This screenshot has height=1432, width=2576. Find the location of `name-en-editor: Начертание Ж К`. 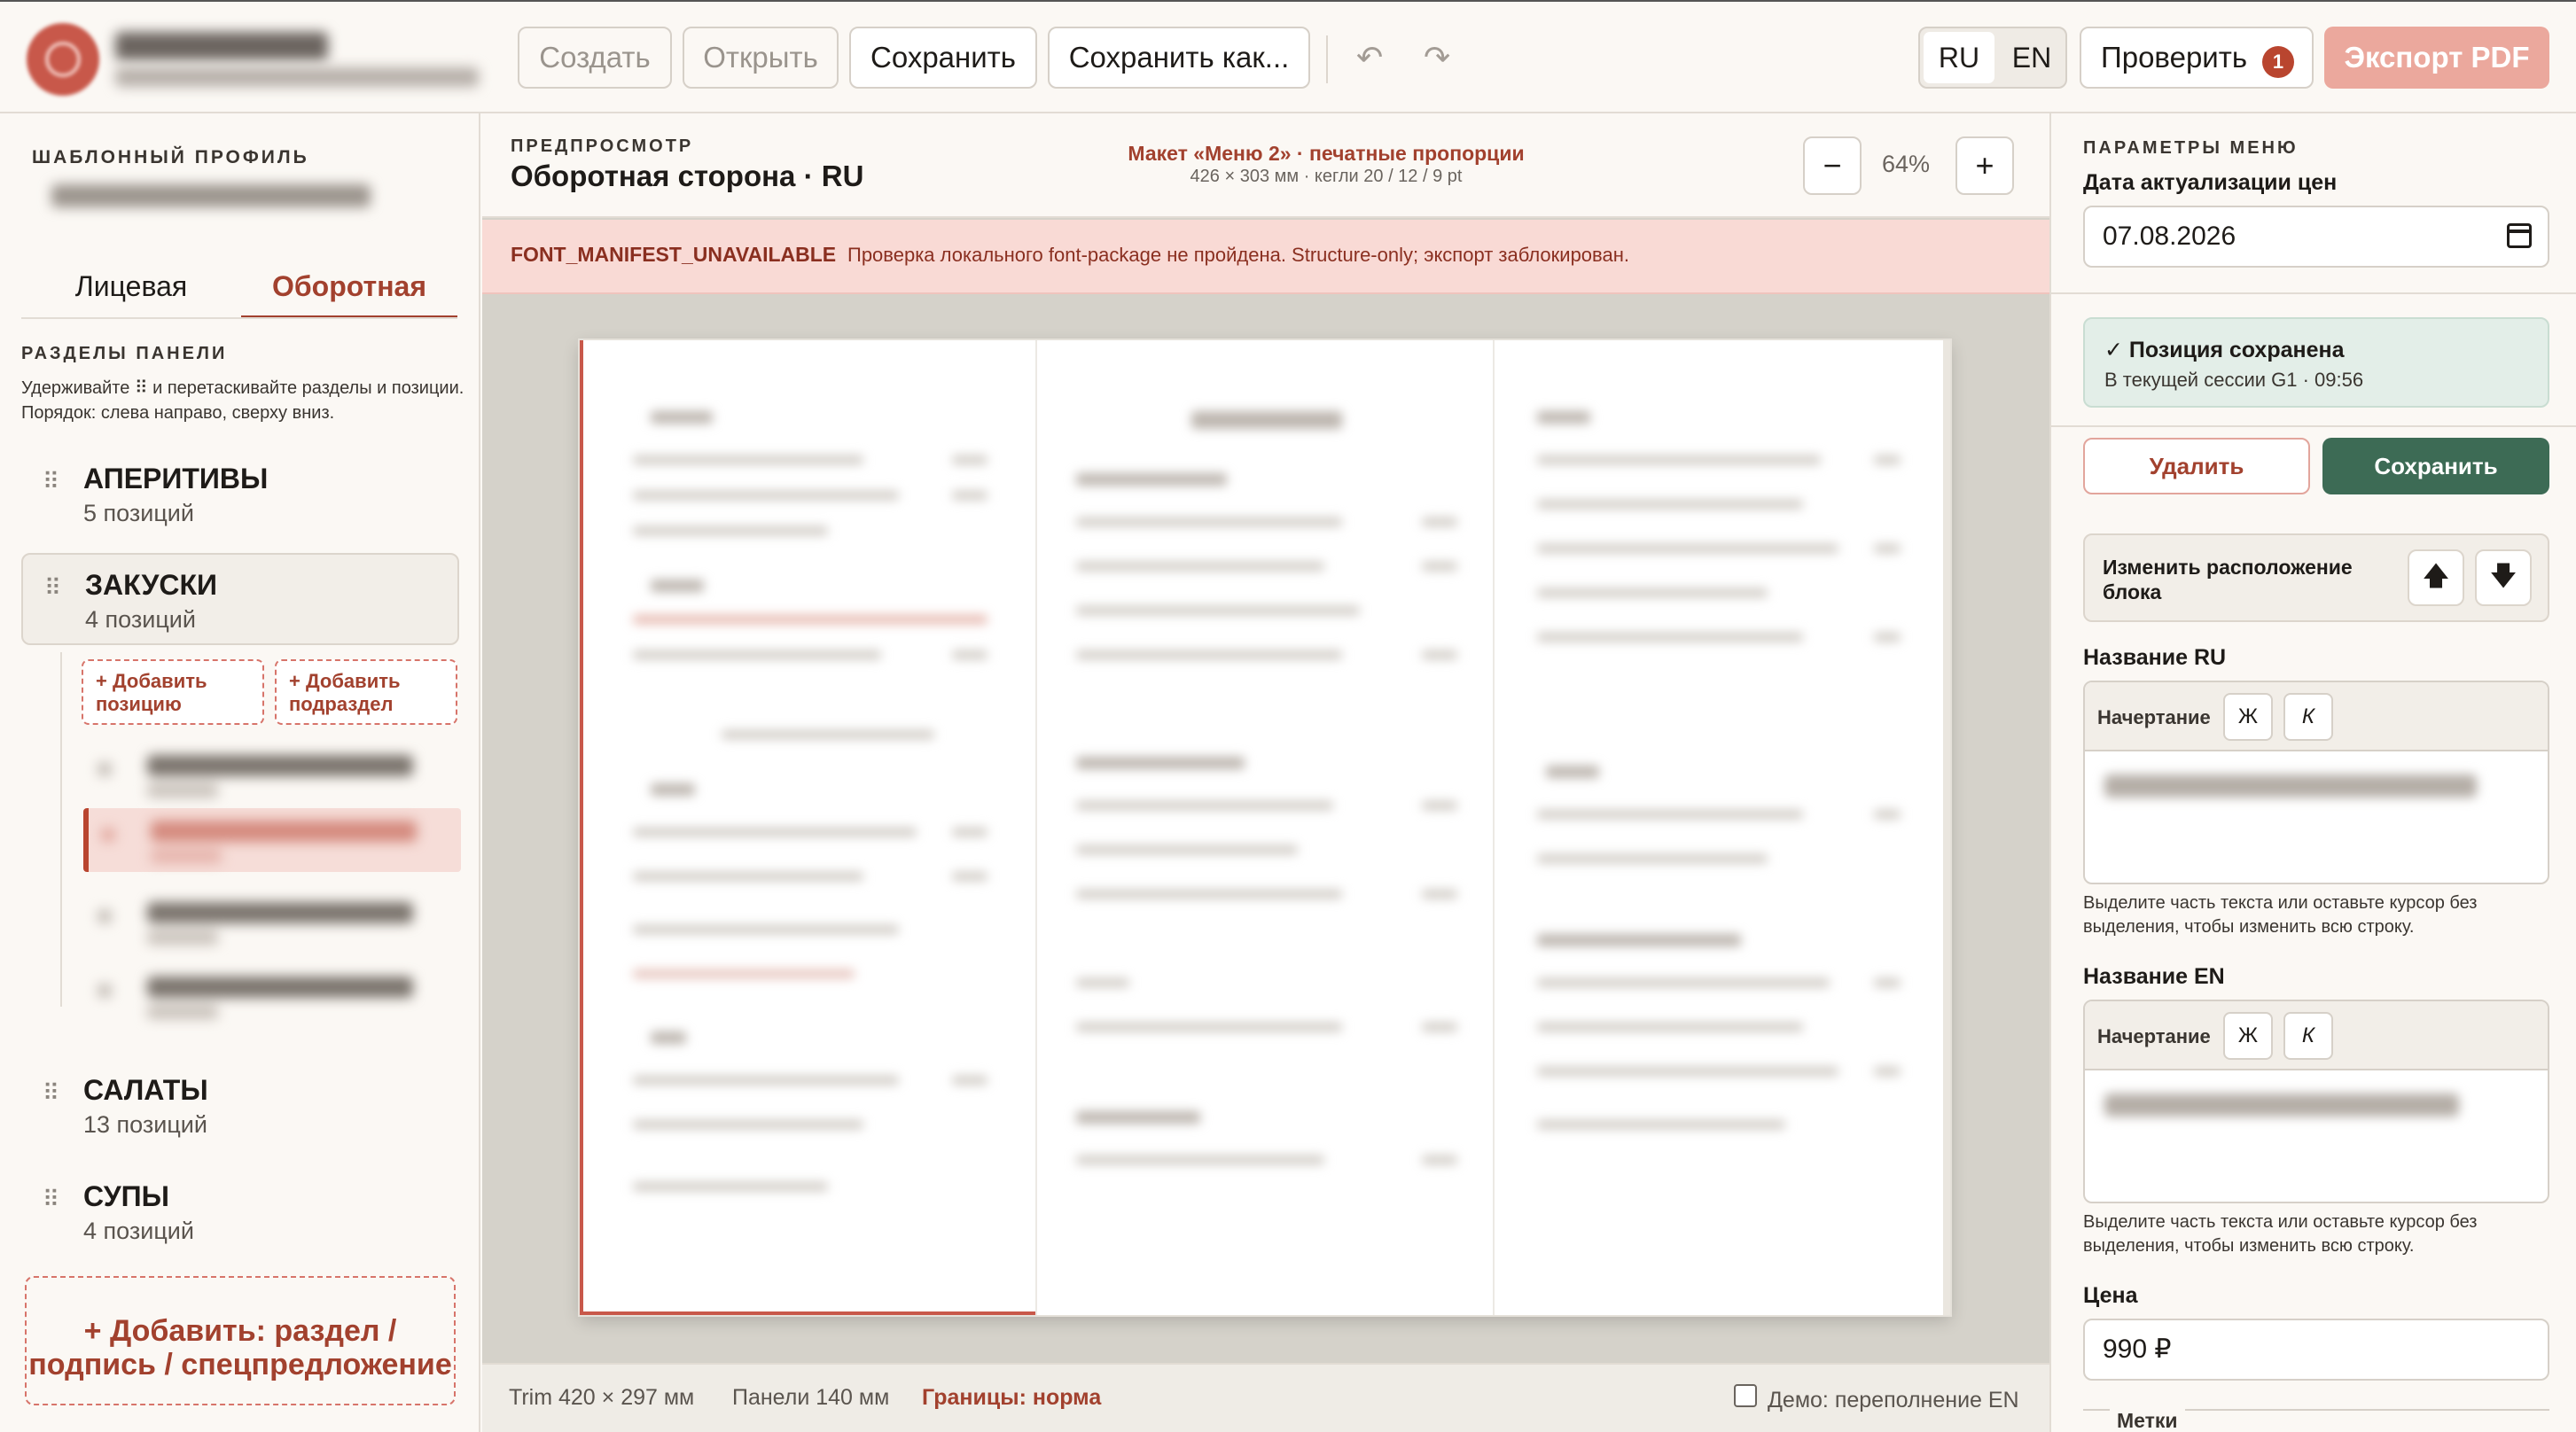

name-en-editor: Начертание Ж К is located at coordinates (2316, 1101).